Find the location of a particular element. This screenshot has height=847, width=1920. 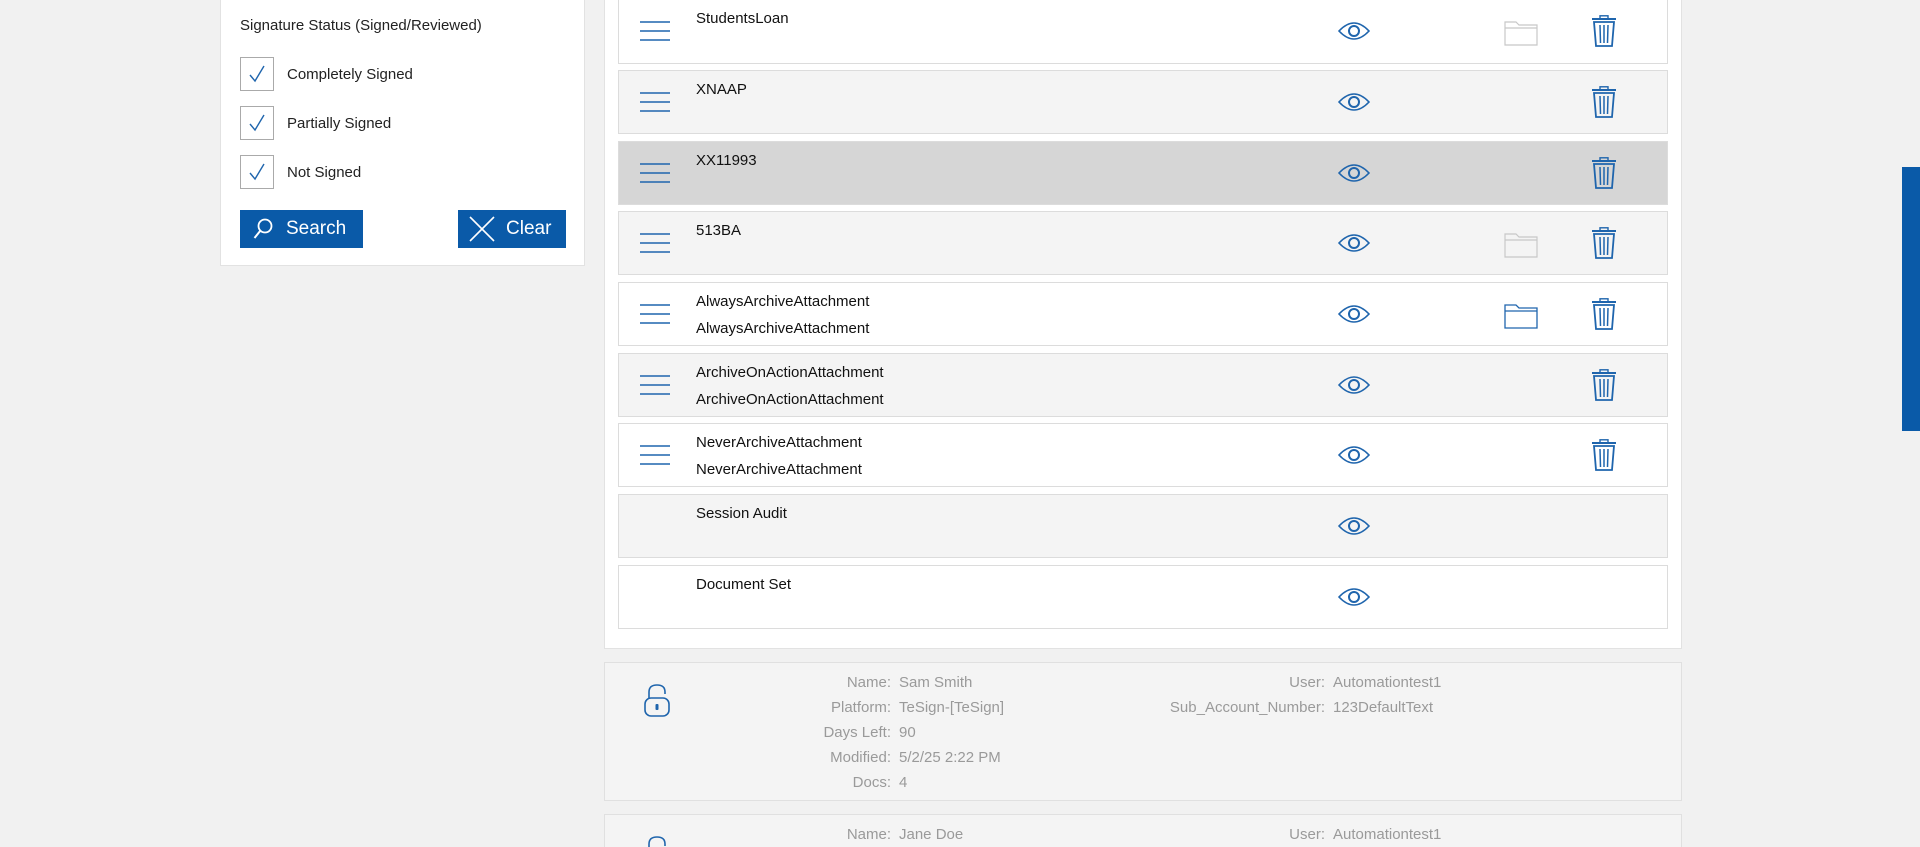

attachment-name: AlwaysArchiveAttachment is located at coordinates (783, 328).